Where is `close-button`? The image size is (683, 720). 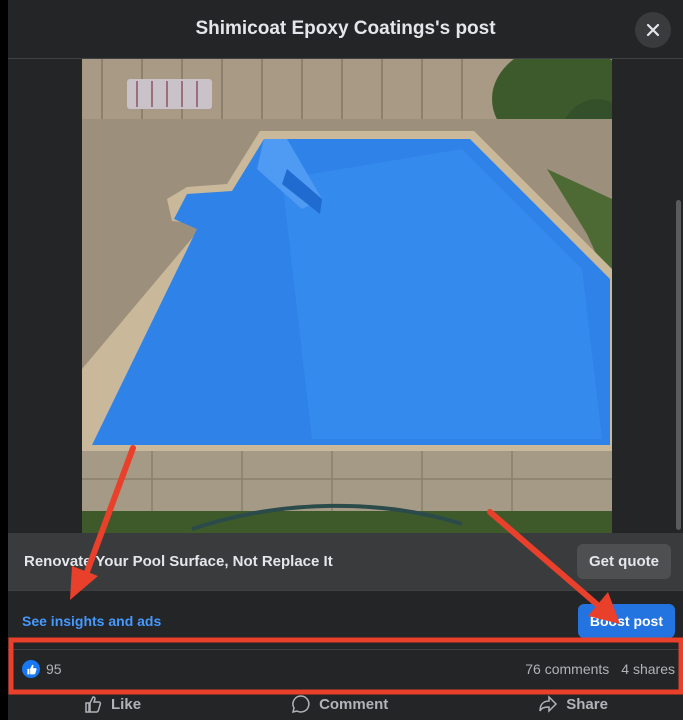 close-button is located at coordinates (653, 30).